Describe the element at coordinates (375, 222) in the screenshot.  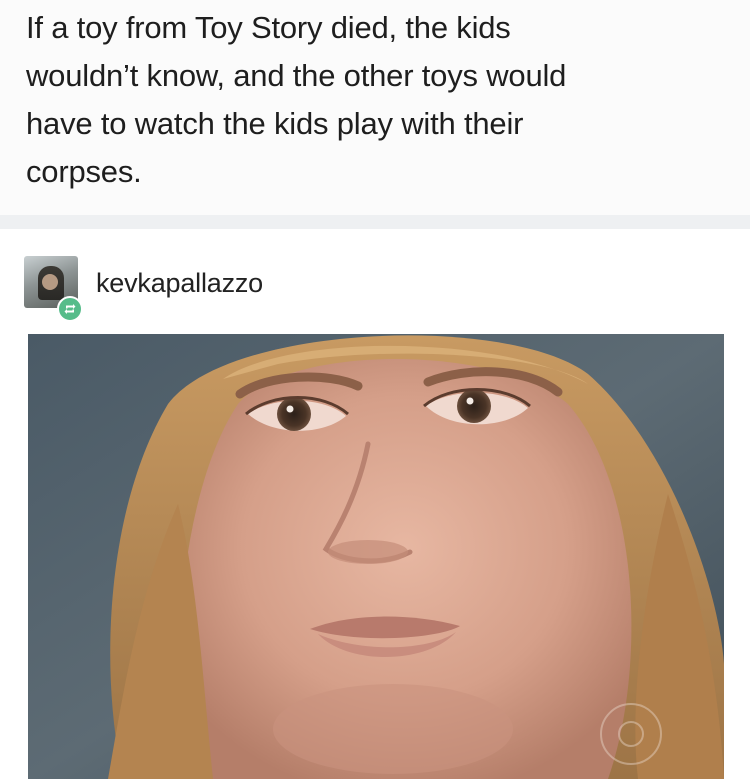
I see `post-separator` at that location.